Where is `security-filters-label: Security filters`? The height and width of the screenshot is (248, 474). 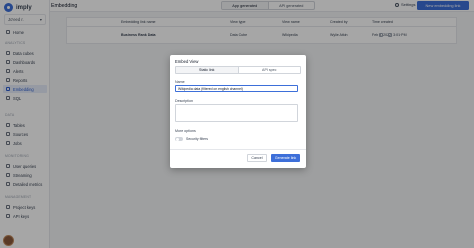 security-filters-label: Security filters is located at coordinates (197, 139).